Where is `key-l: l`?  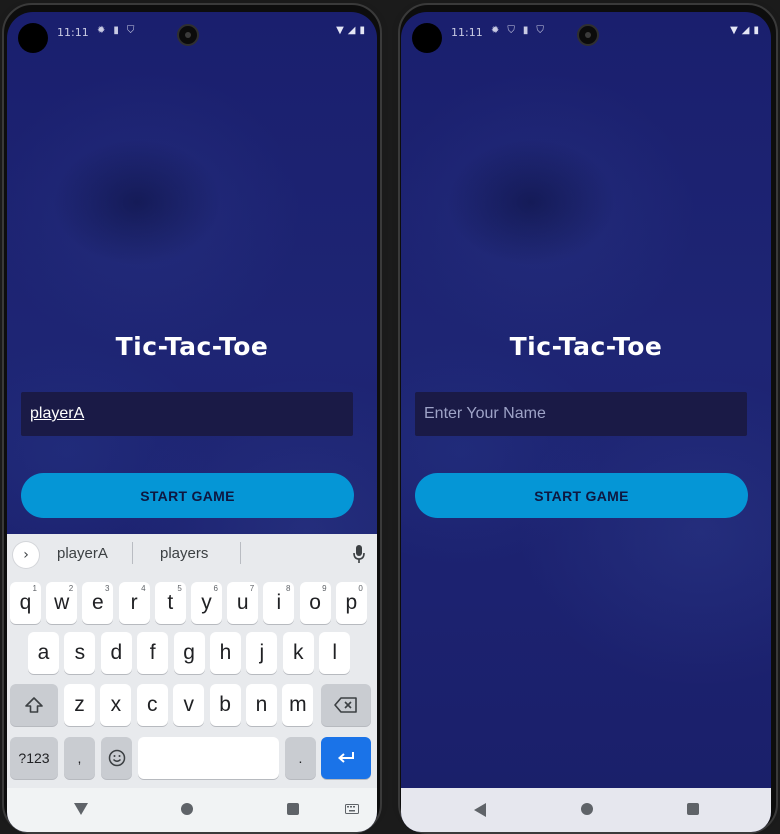
key-l: l is located at coordinates (335, 653).